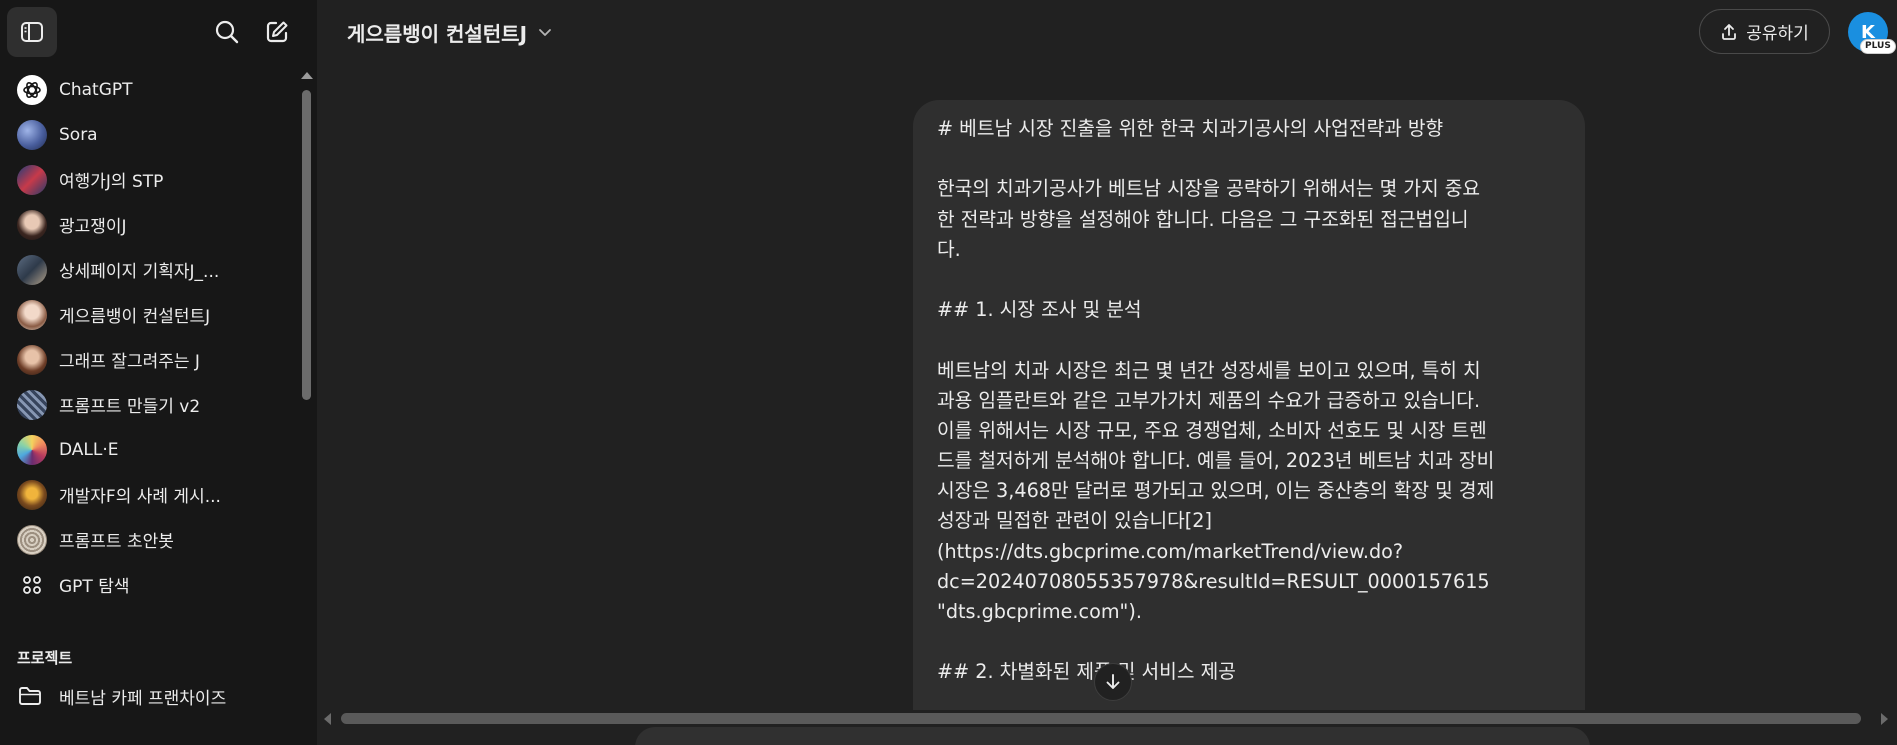  Describe the element at coordinates (1203, 219) in the screenshot. I see `message-line: 한 전략과 방향을 설정해야 합니다. 다음은 그 구조화된 접근법입니` at that location.